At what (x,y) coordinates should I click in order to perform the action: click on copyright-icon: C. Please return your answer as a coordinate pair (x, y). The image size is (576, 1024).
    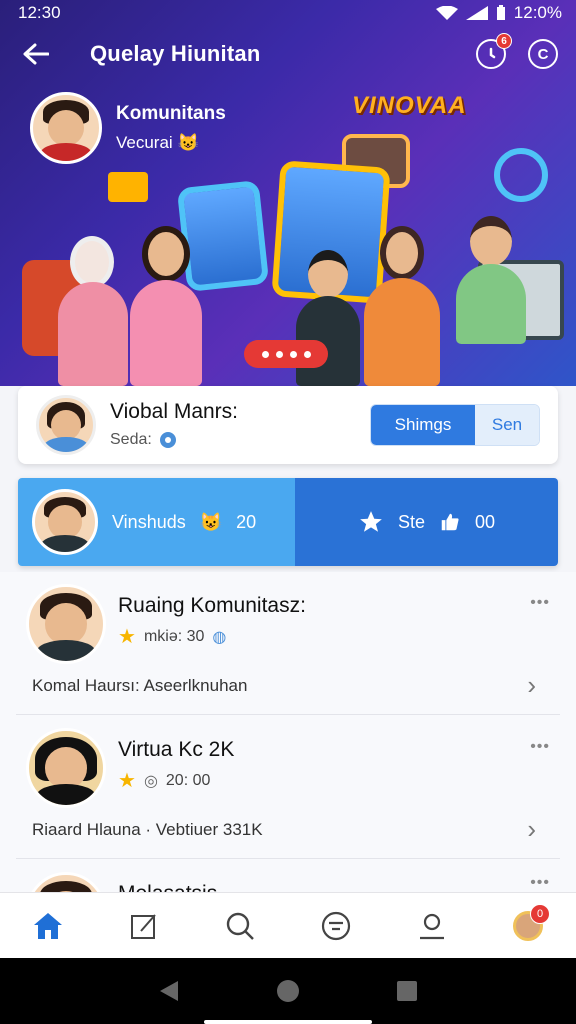
    Looking at the image, I should click on (543, 54).